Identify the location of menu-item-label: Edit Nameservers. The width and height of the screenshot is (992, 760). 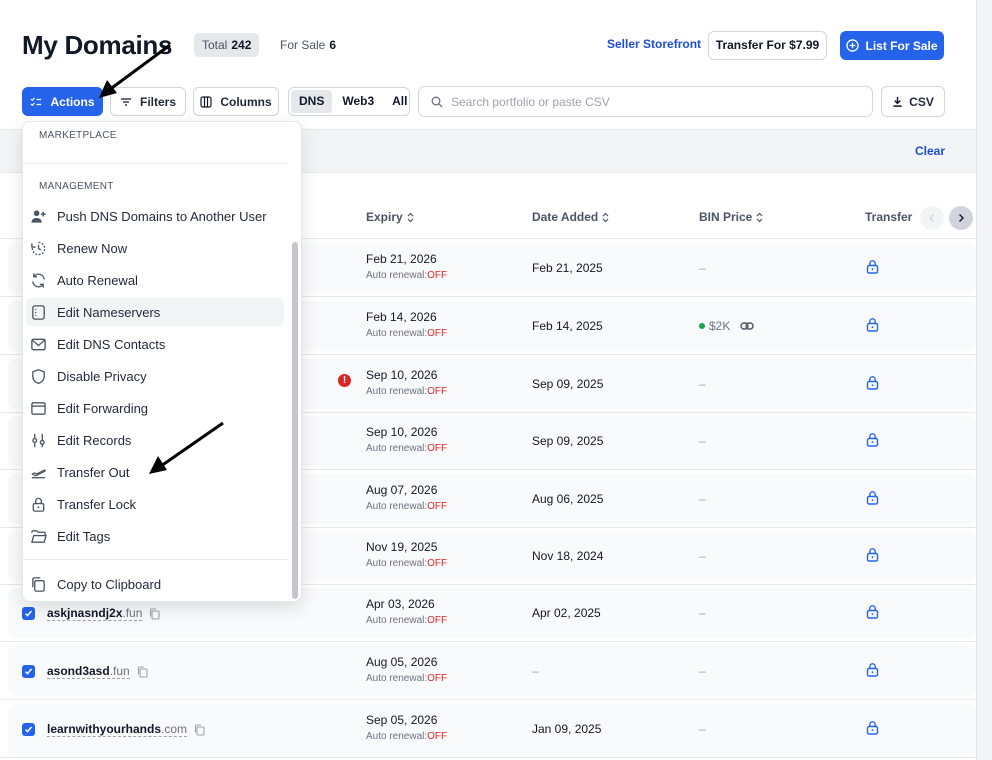
(109, 312).